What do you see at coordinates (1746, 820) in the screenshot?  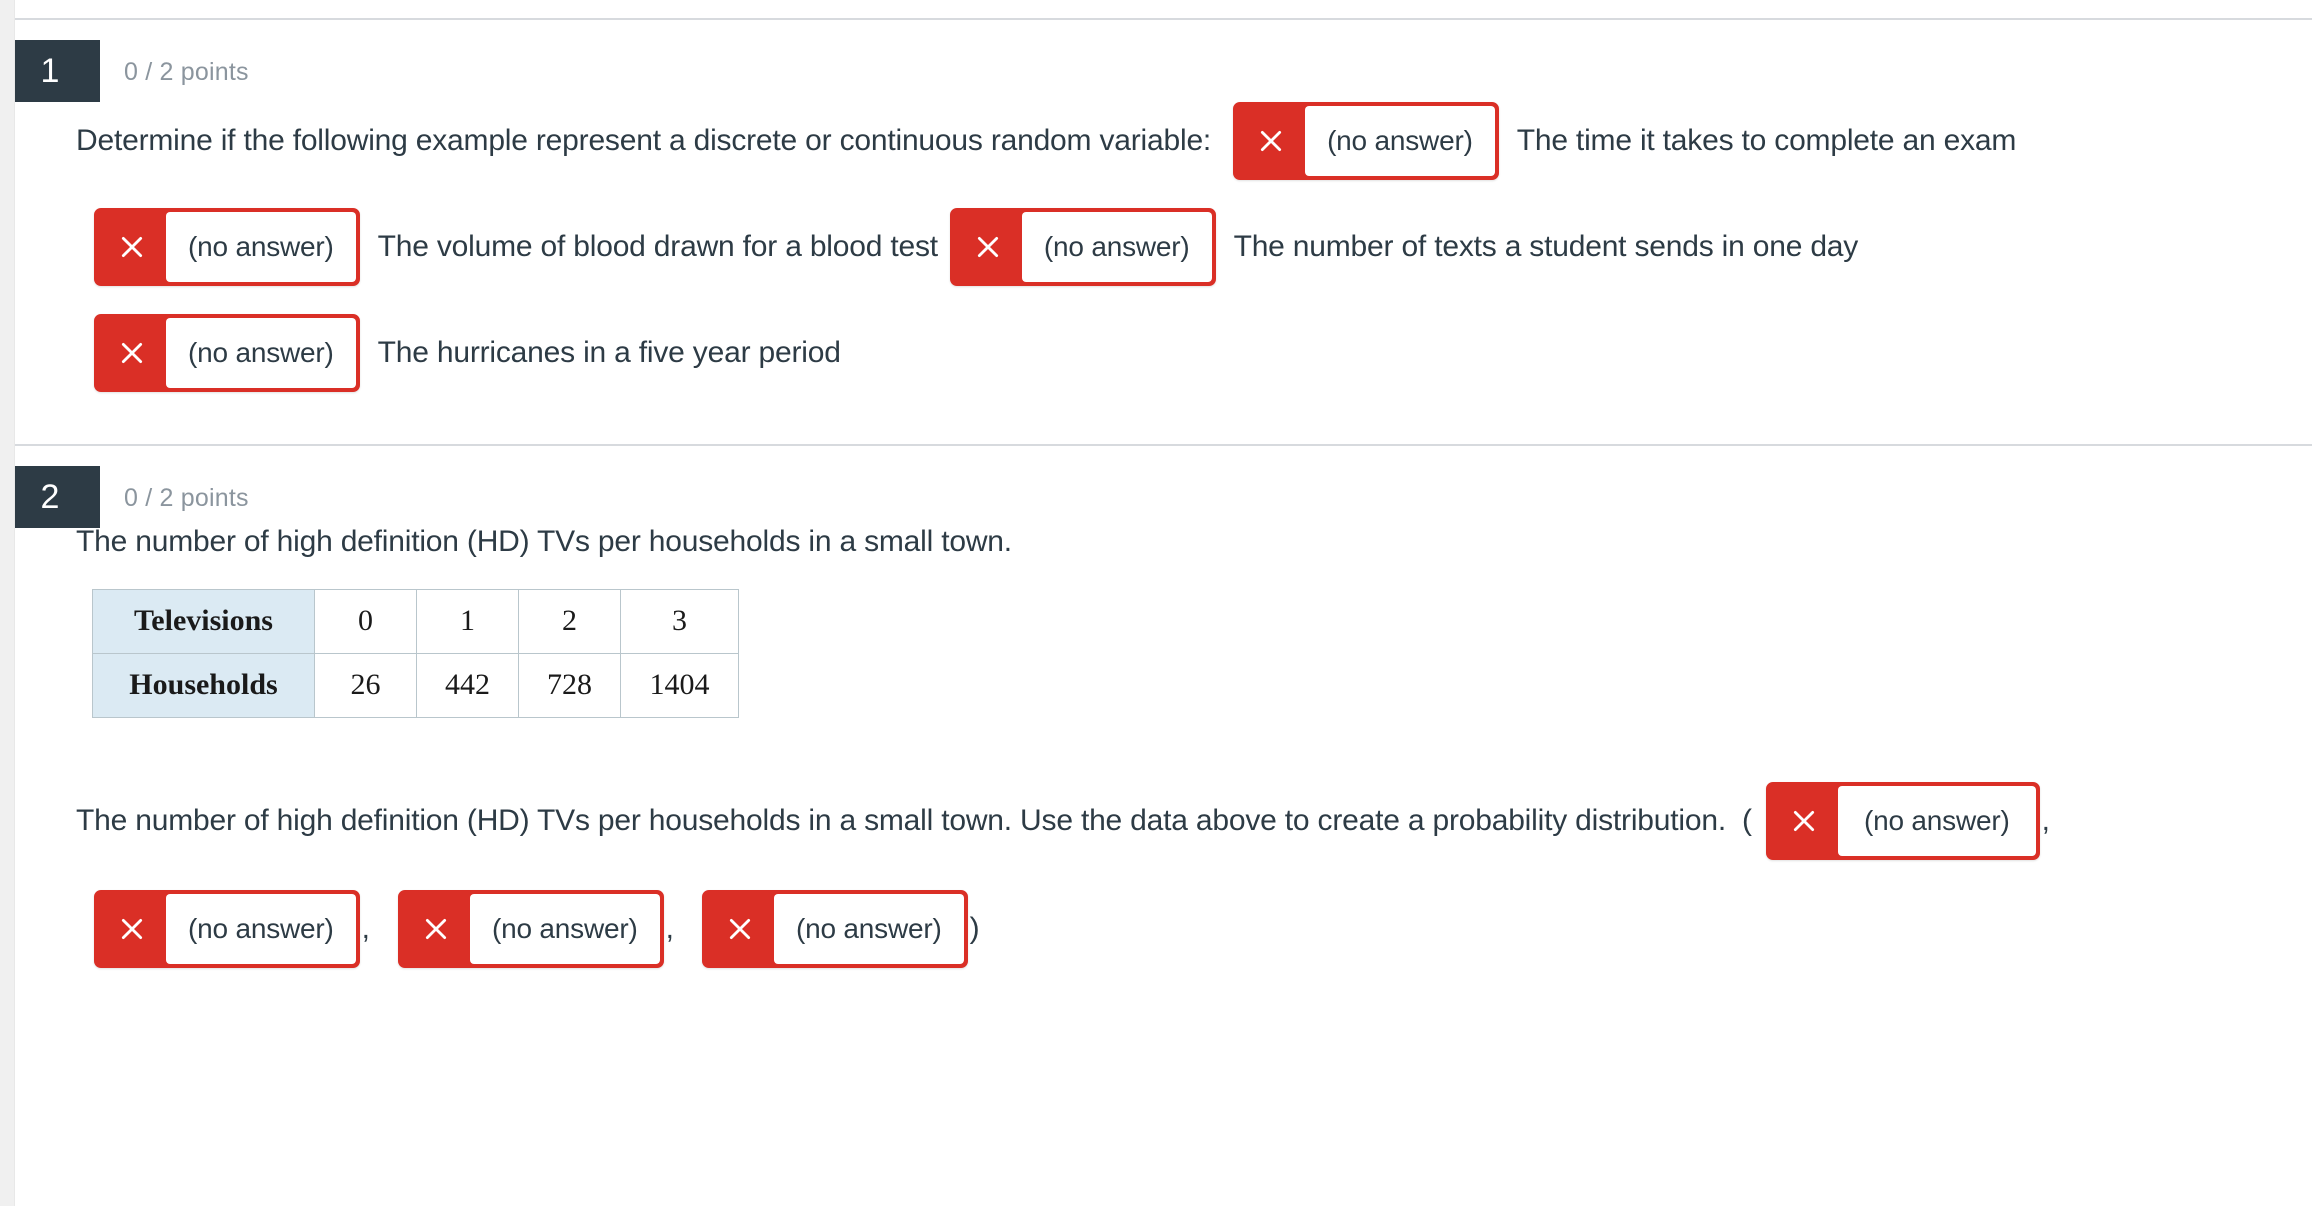 I see `open-paren: (` at bounding box center [1746, 820].